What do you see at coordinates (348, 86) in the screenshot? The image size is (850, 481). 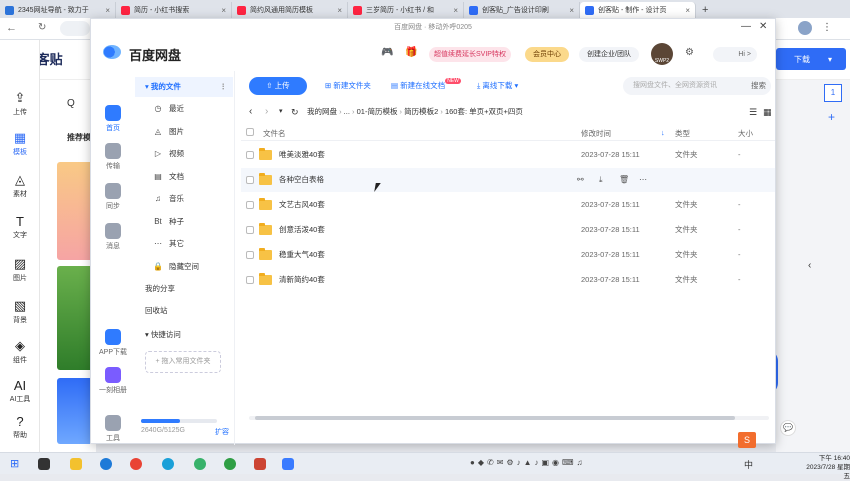 I see `new-folder-button: ⊞ 新建文件夹` at bounding box center [348, 86].